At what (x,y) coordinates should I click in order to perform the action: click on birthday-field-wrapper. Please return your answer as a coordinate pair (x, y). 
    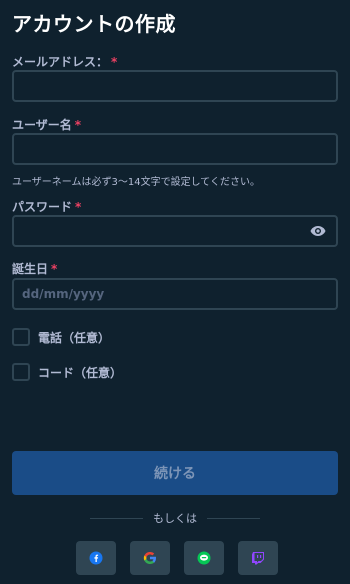
    Looking at the image, I should click on (175, 294).